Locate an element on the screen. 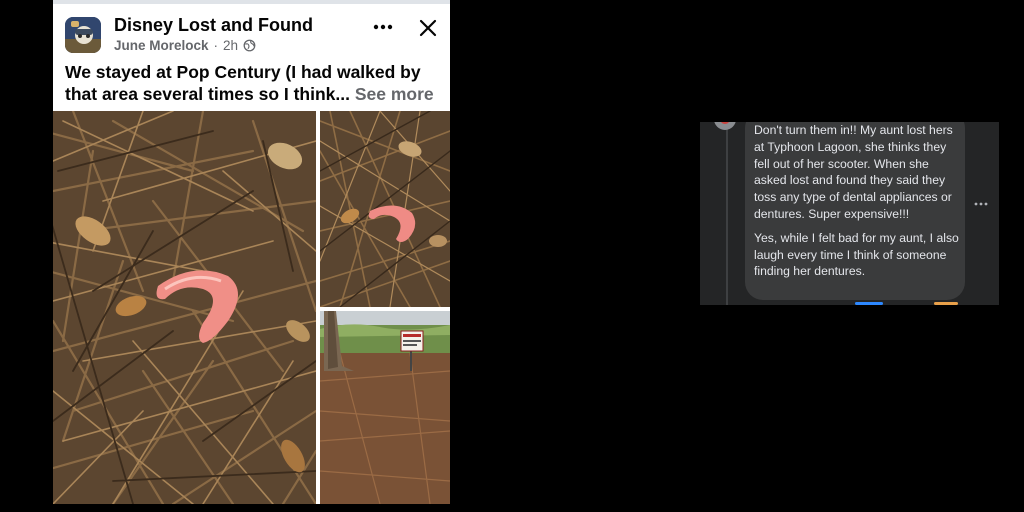 This screenshot has height=512, width=1024. card-top-divider is located at coordinates (251, 2).